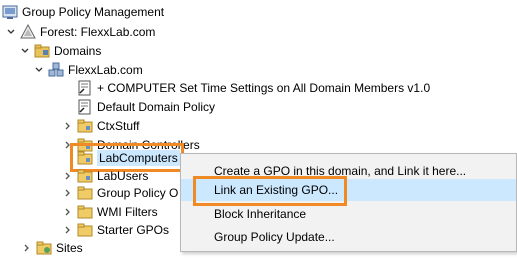  I want to click on forest-icon, so click(28, 32).